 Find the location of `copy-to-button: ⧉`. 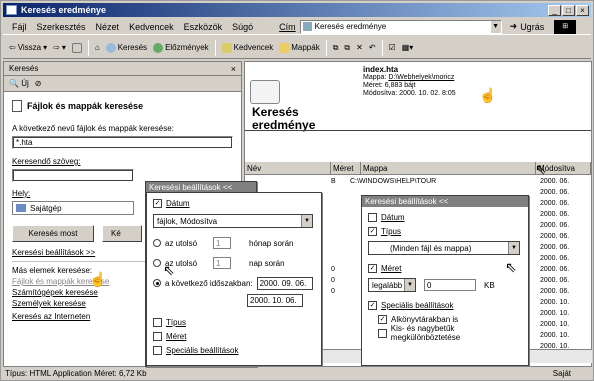

copy-to-button: ⧉ is located at coordinates (347, 48).